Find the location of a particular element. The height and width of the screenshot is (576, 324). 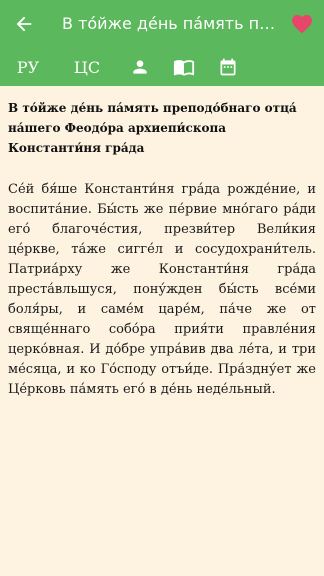

calendar-icon is located at coordinates (228, 67).